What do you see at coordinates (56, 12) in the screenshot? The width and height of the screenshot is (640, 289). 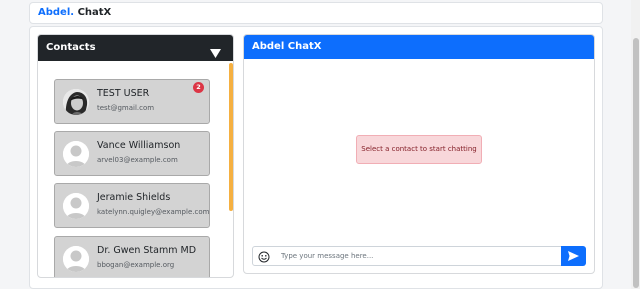 I see `brand-part-1: Abdel.` at bounding box center [56, 12].